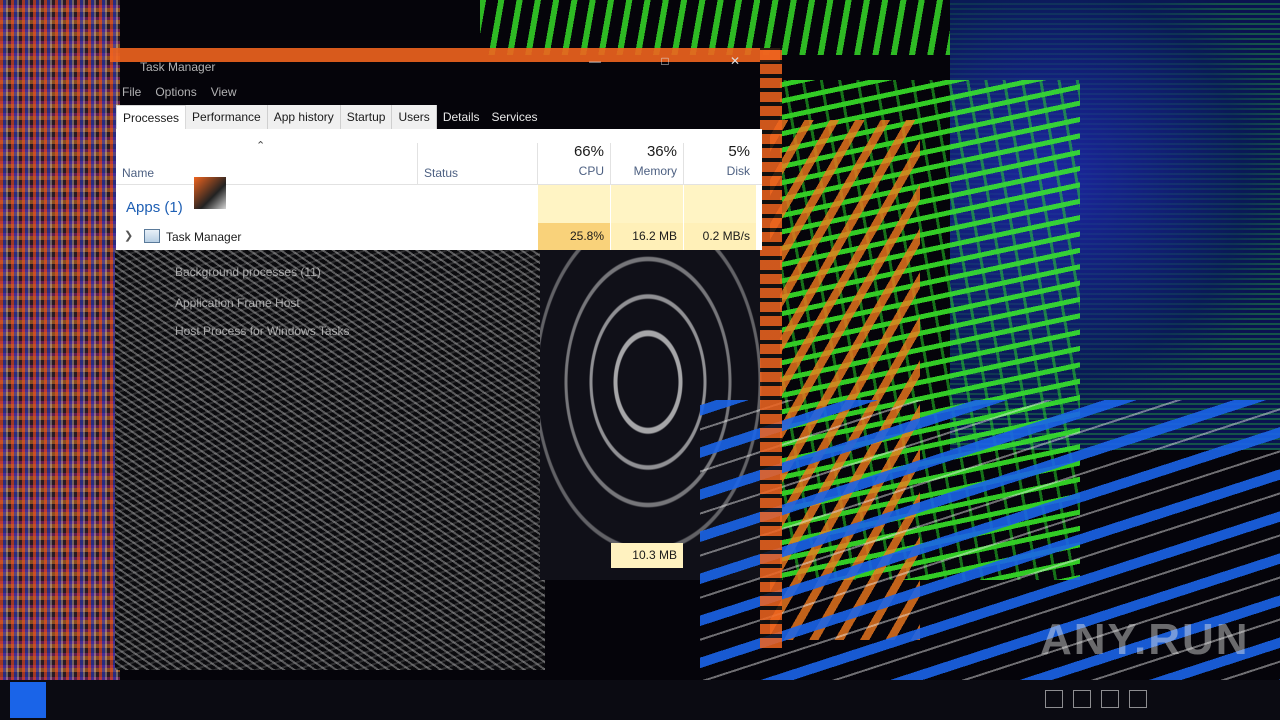  What do you see at coordinates (720, 163) in the screenshot?
I see `column-disk: 5% Disk` at bounding box center [720, 163].